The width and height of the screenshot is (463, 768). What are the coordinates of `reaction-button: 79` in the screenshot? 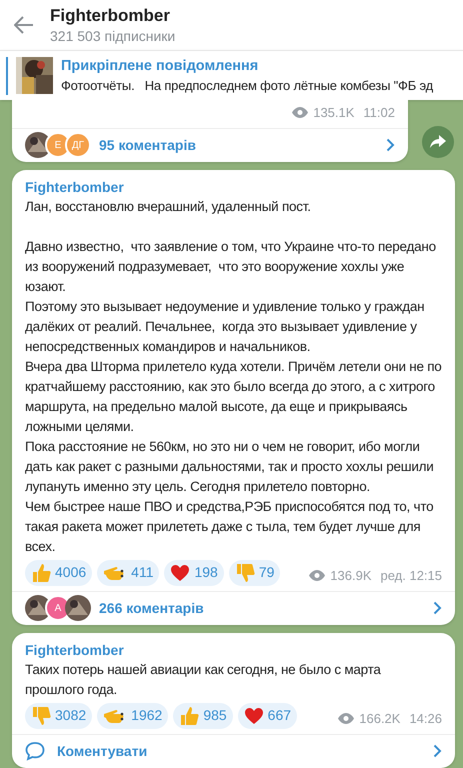 It's located at (254, 573).